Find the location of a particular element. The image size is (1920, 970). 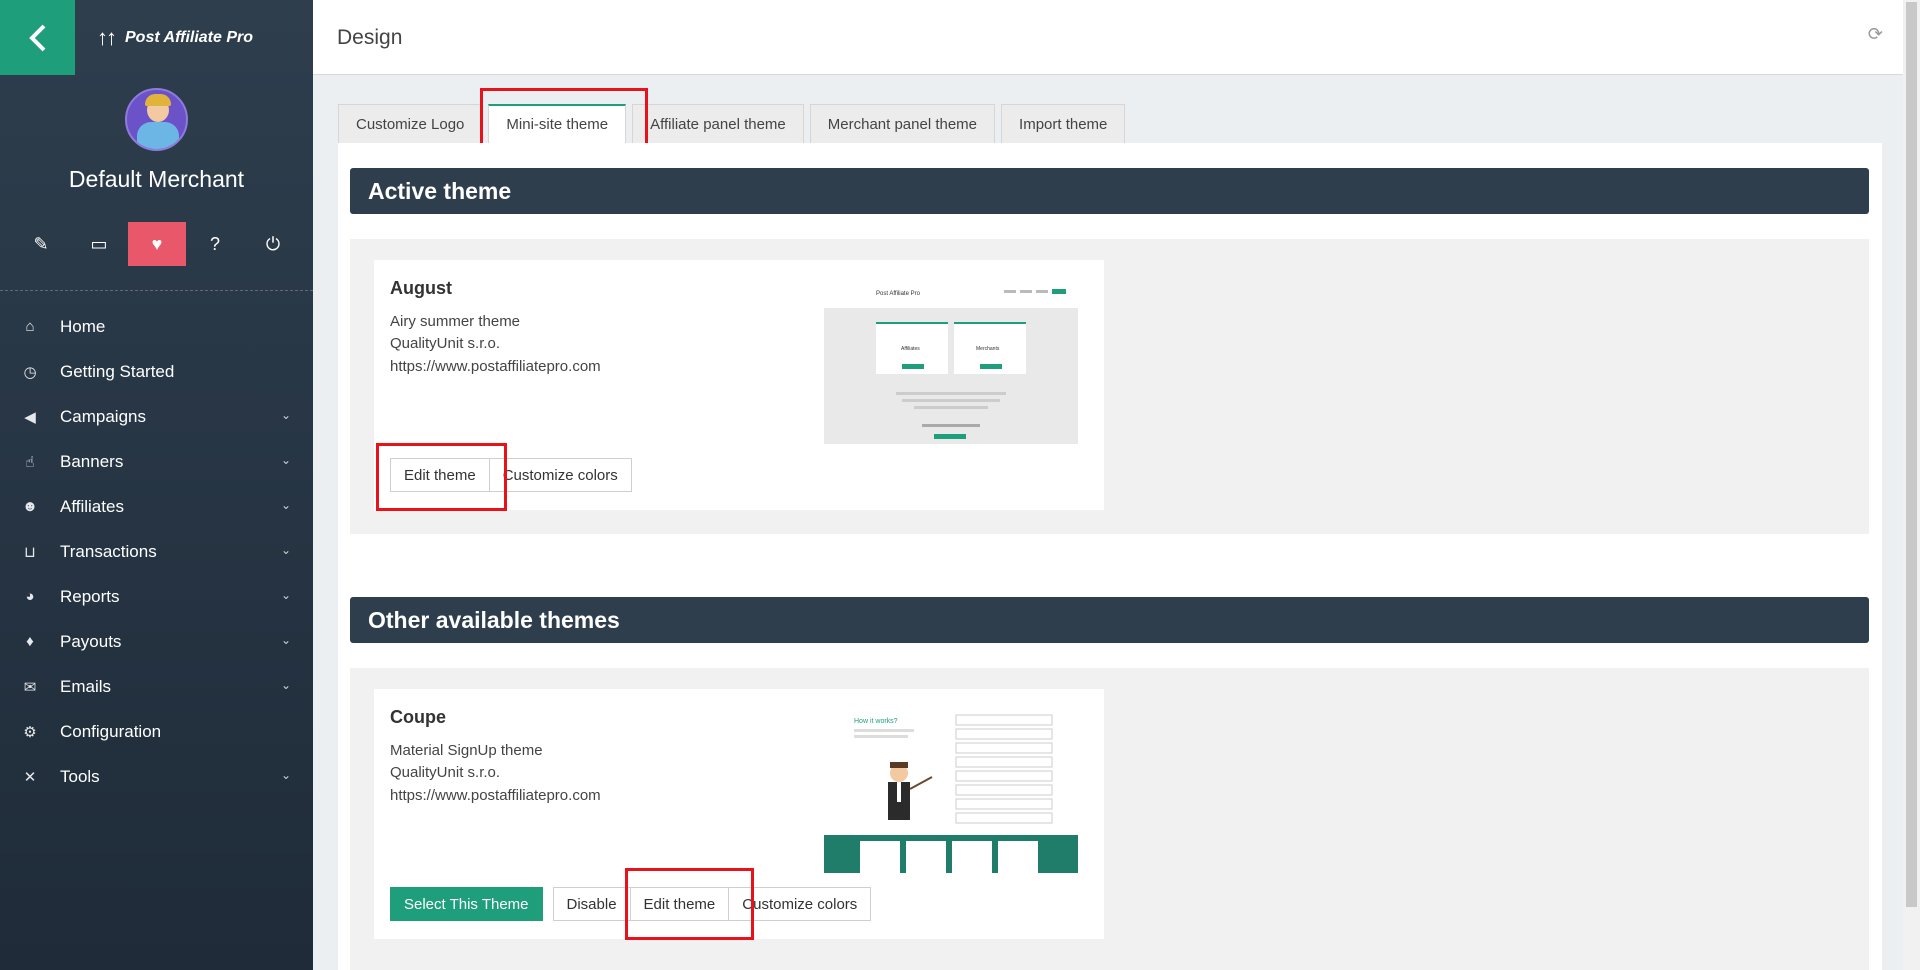

theme-name: Coupe is located at coordinates (418, 717).